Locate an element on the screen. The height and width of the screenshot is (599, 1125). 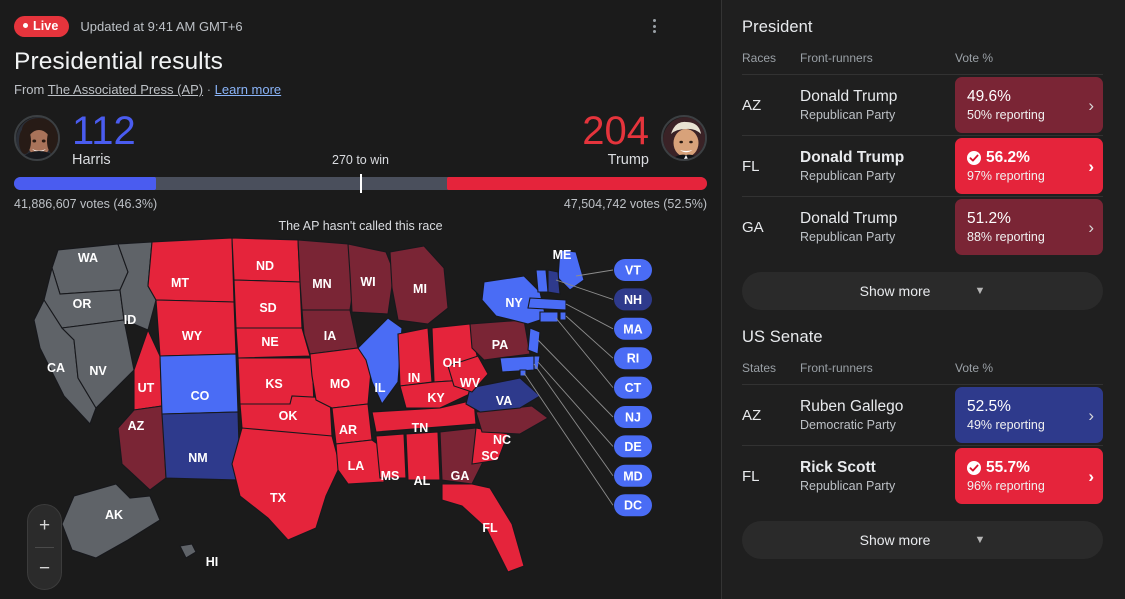
row-vote-tile: 49.6% 50% reporting › is located at coordinates (1029, 105).